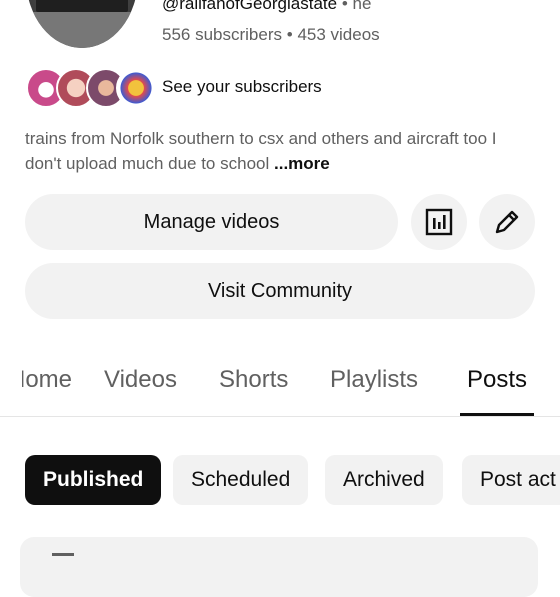 This screenshot has height=597, width=560. What do you see at coordinates (279, 567) in the screenshot?
I see `create-post-card` at bounding box center [279, 567].